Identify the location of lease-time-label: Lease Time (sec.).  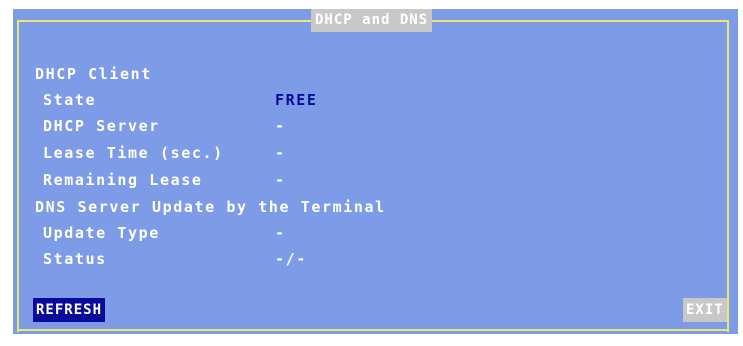
(133, 153).